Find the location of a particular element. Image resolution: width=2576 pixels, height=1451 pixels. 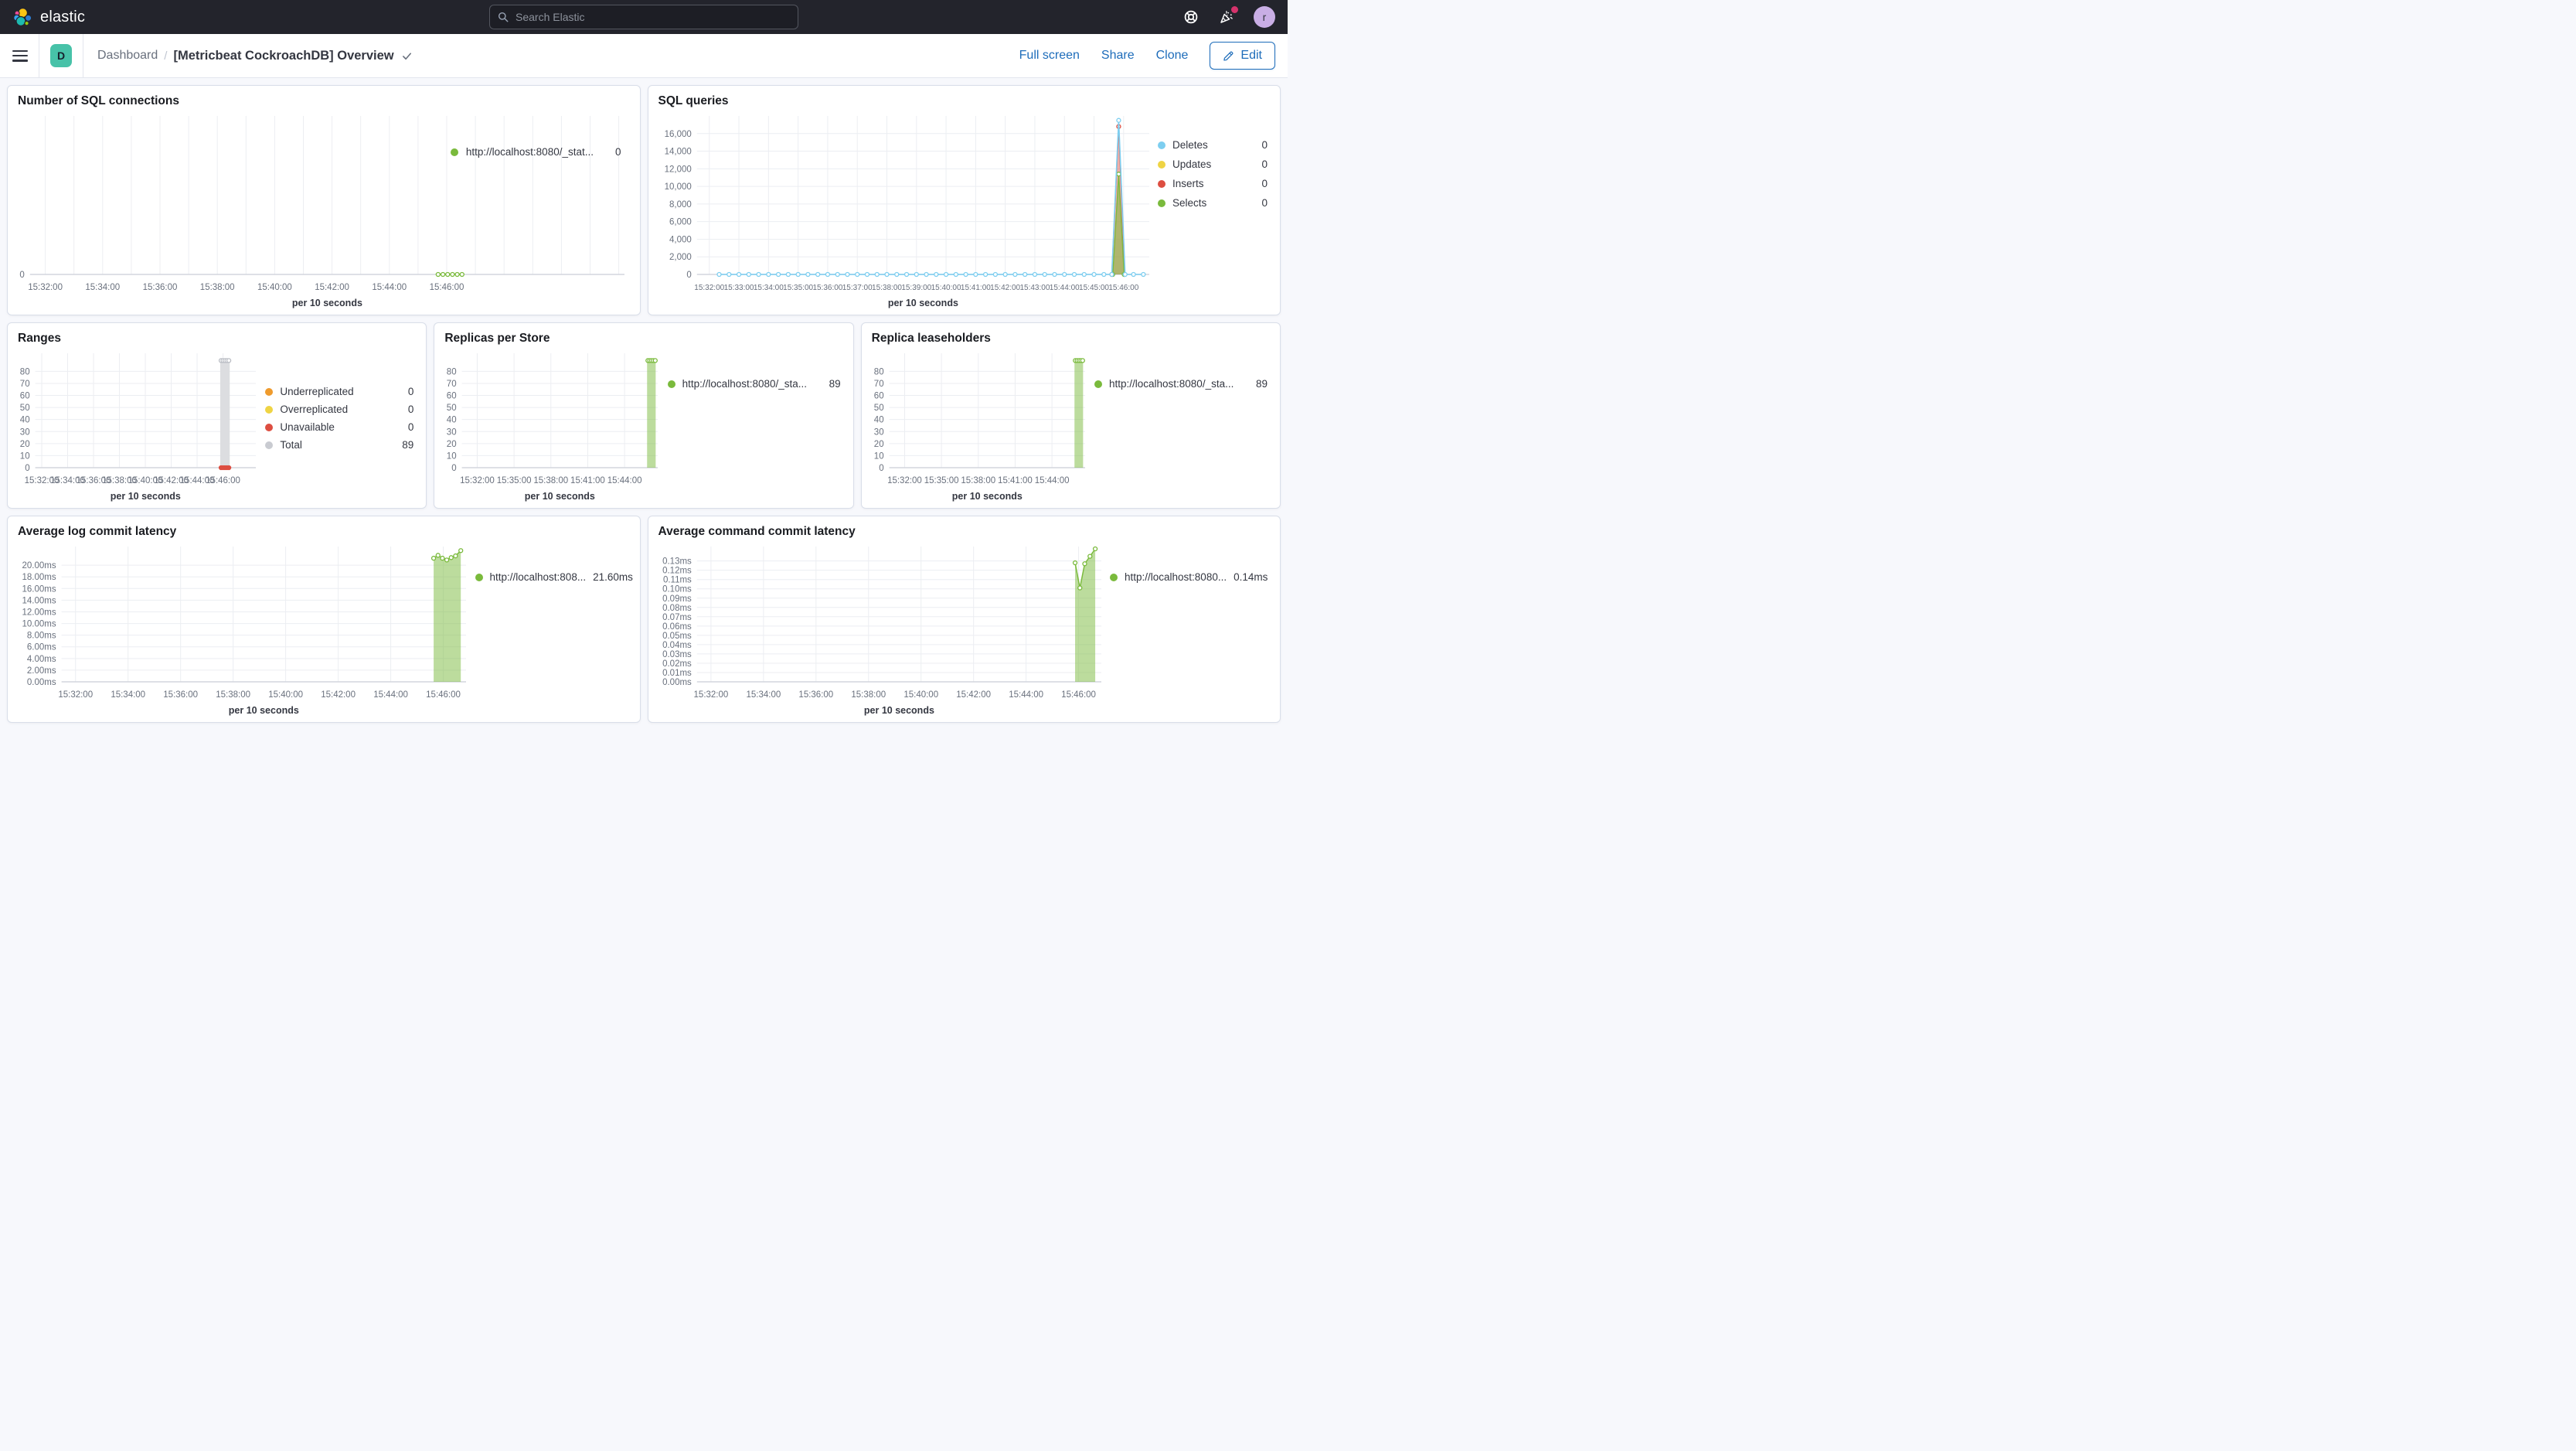

panel-title: Replica leaseholders is located at coordinates (1071, 334).